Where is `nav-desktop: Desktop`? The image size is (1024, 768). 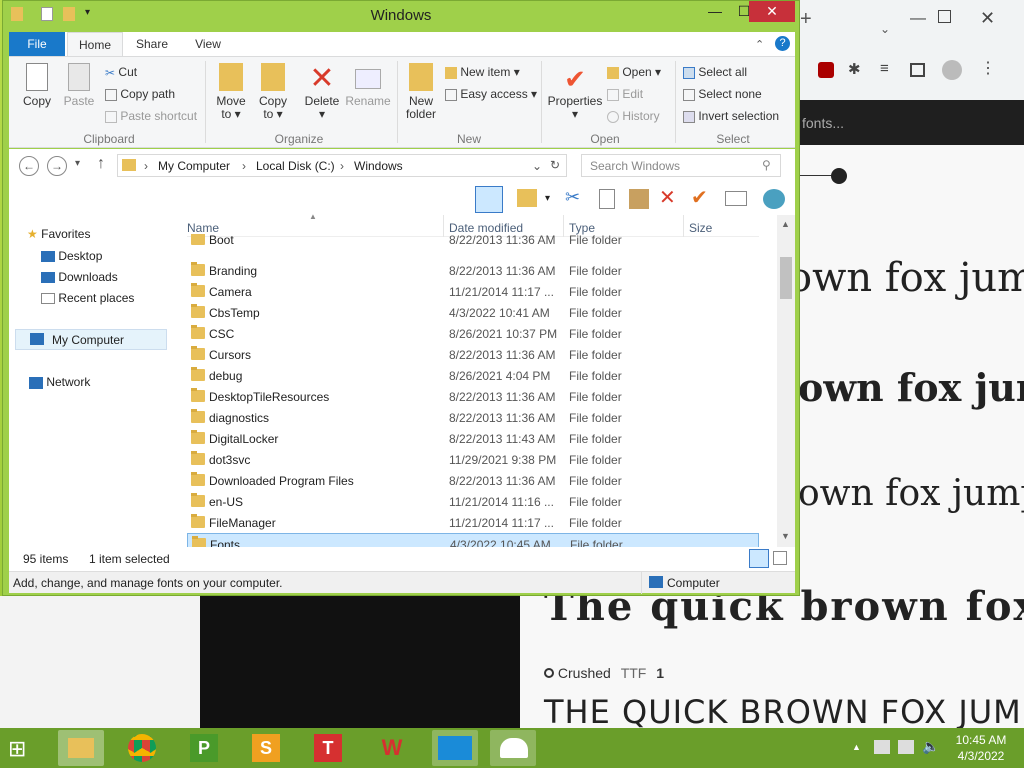 nav-desktop: Desktop is located at coordinates (71, 256).